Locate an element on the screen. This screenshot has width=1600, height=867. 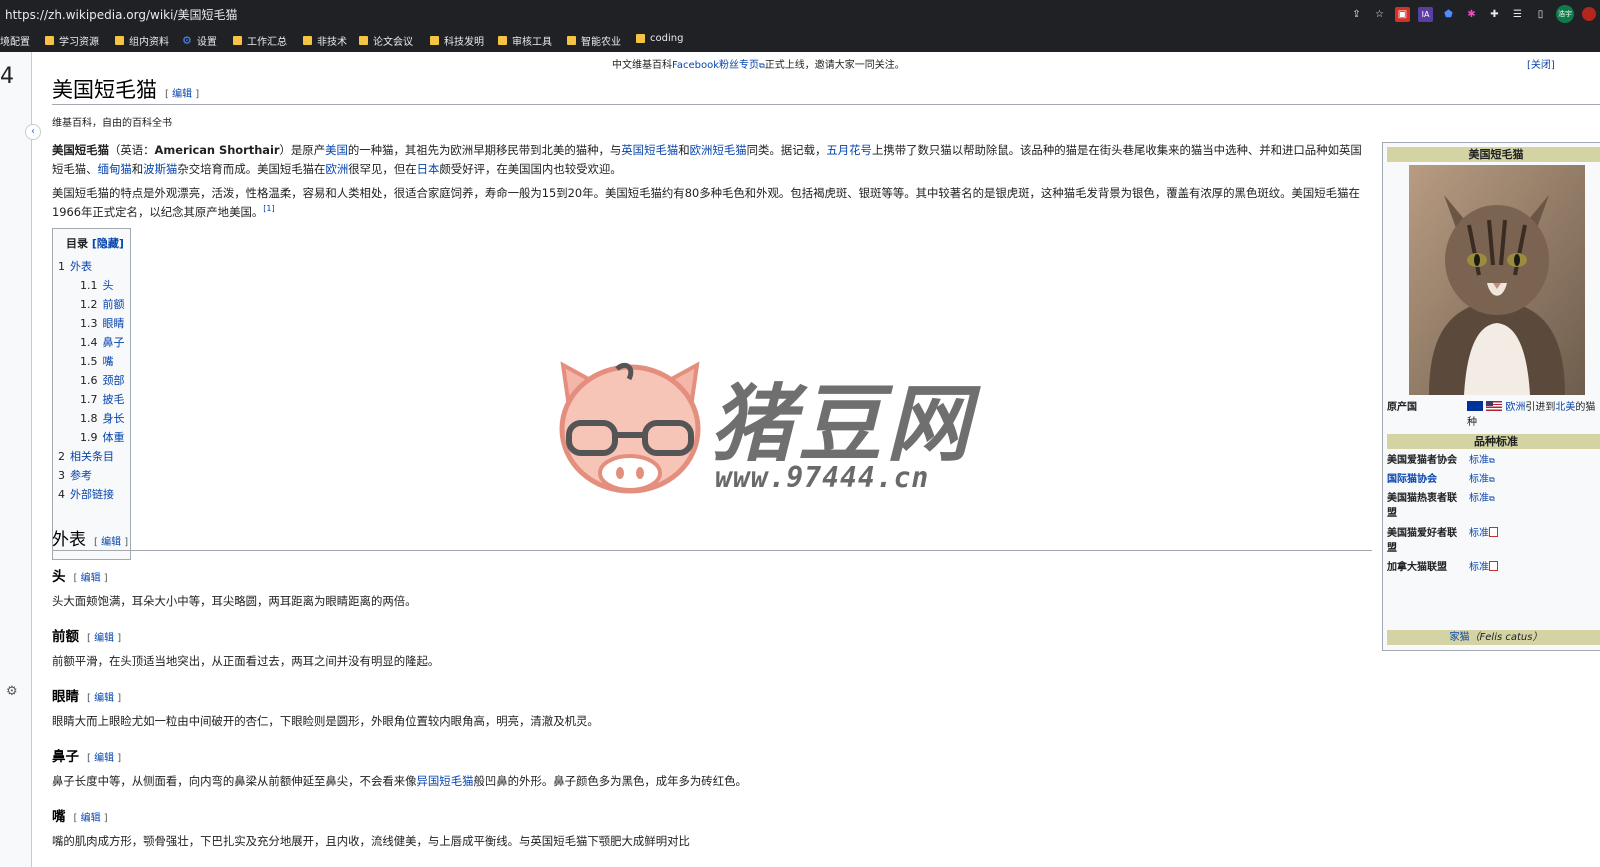
tagline: 维基百科，自由的百科全书 is located at coordinates (112, 123).